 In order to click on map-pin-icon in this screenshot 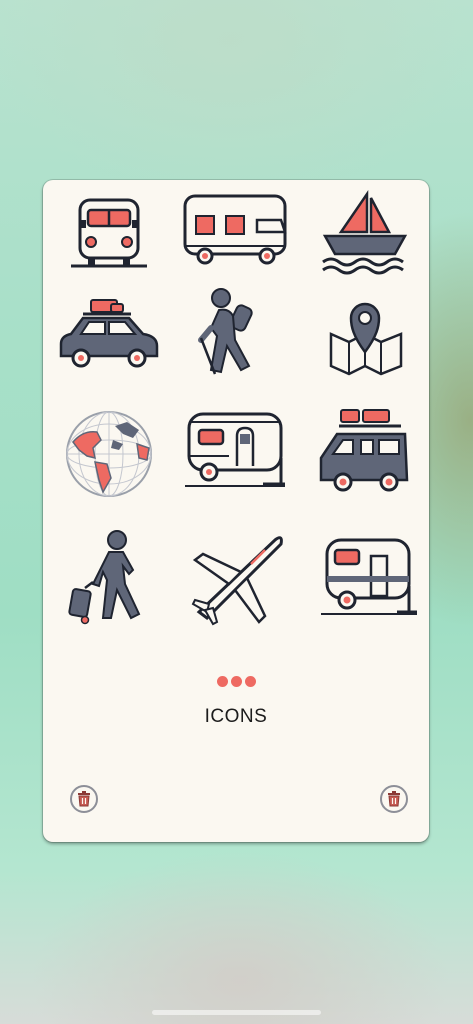, I will do `click(364, 338)`.